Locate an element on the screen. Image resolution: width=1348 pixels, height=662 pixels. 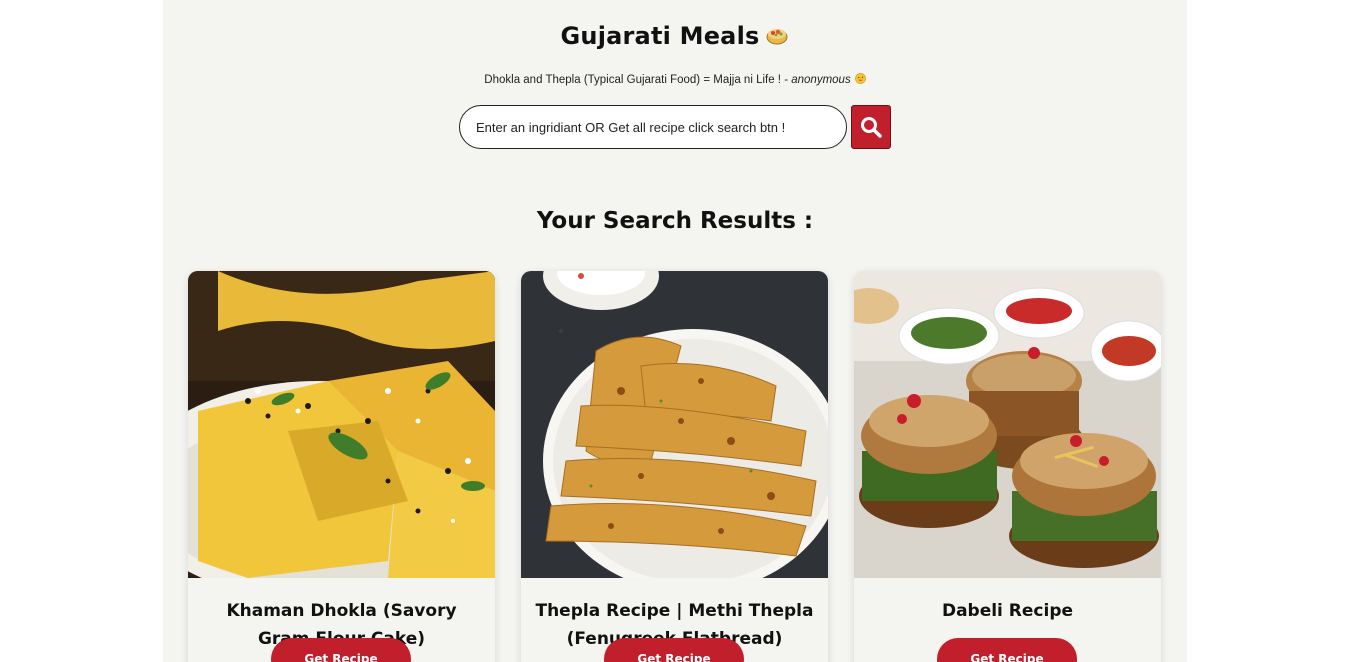
food-bowl-icon is located at coordinates (777, 37).